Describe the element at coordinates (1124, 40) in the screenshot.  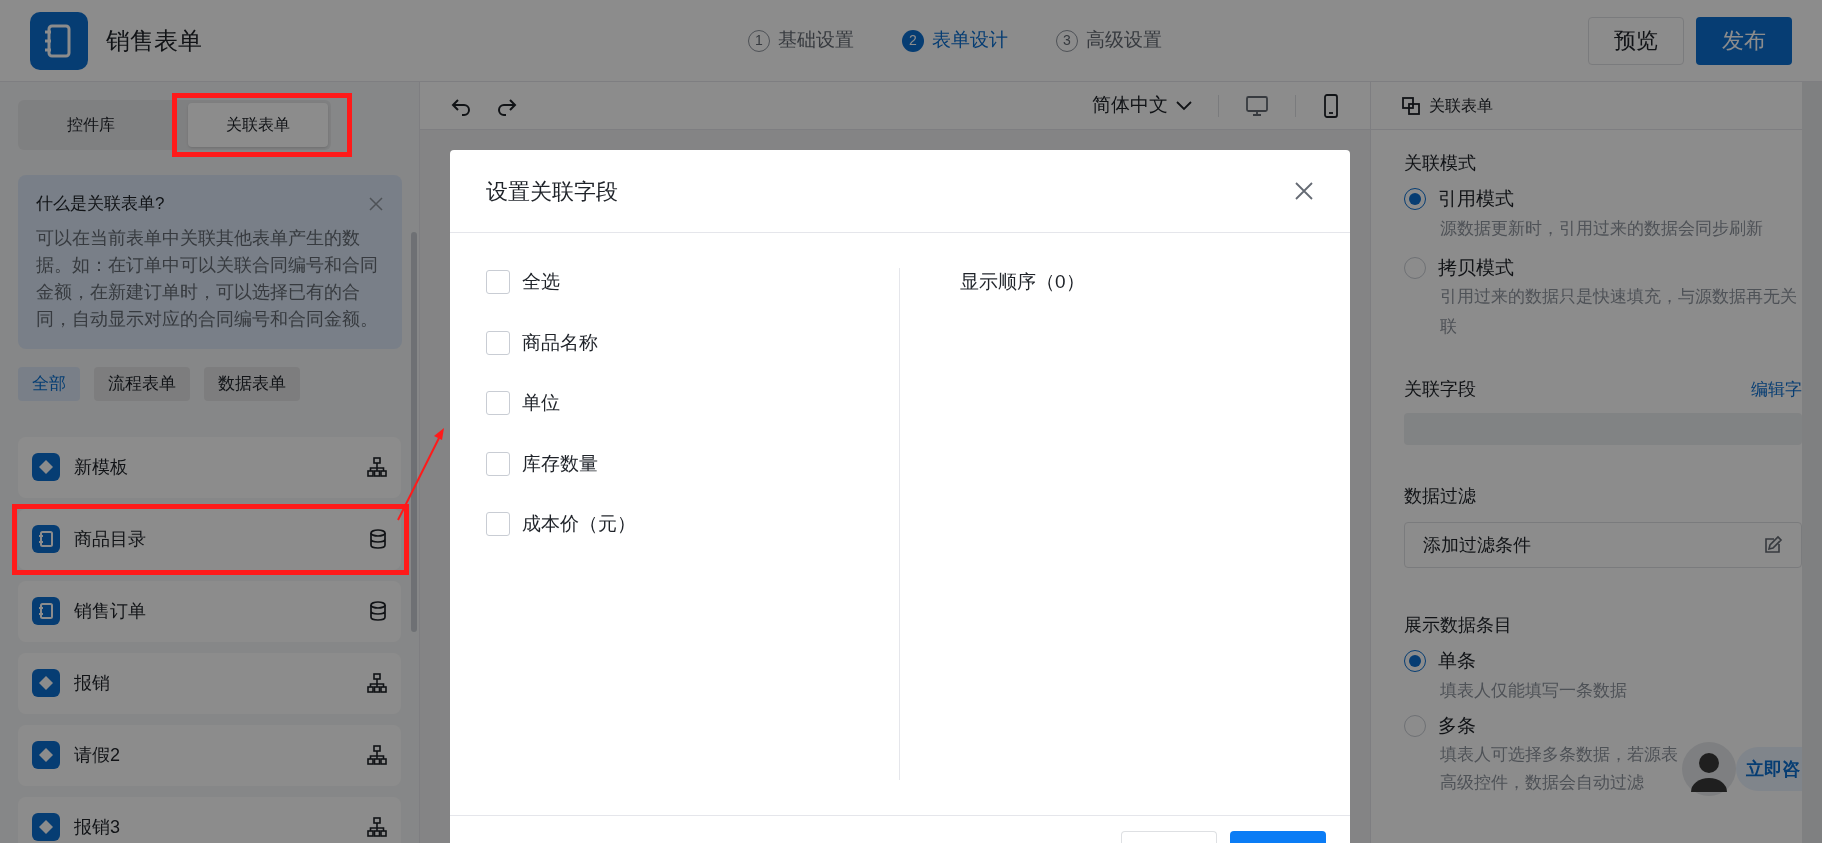
I see `step-label: 高级设置` at that location.